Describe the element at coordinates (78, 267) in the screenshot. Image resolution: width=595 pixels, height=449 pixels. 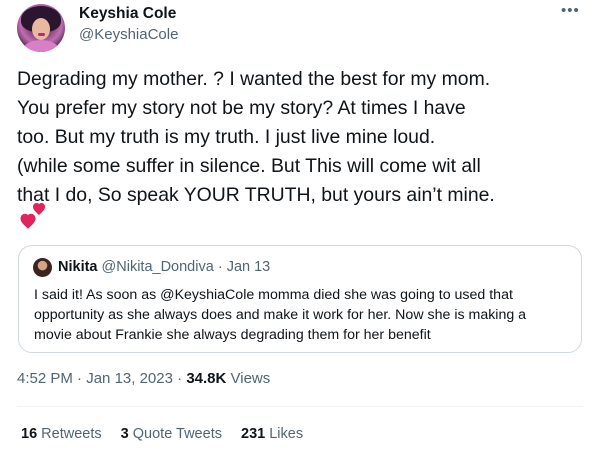
I see `quoted-name: Nikita` at that location.